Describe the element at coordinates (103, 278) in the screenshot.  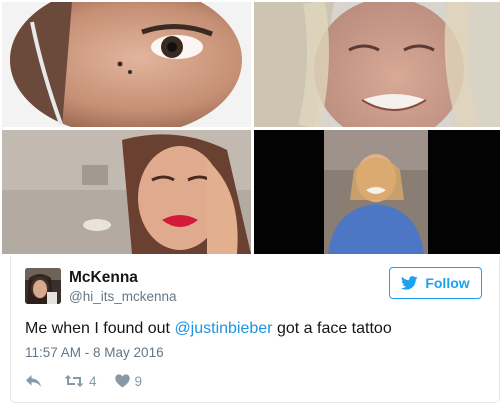
I see `author-display-name: McKenna` at that location.